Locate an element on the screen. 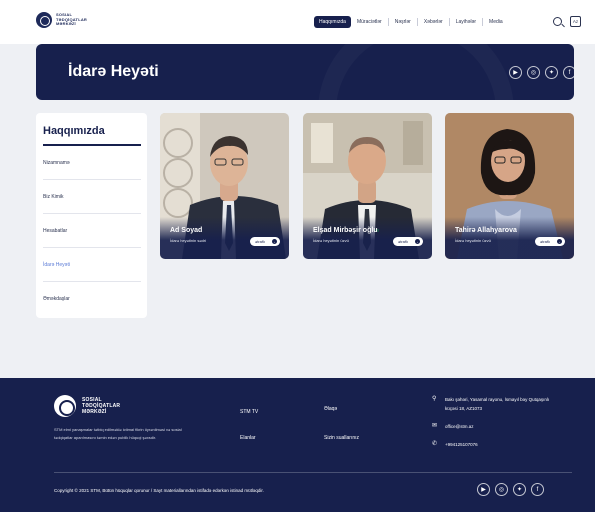 Image resolution: width=595 pixels, height=512 pixels. contact-email: ✉ office@stm.az is located at coordinates (453, 426).